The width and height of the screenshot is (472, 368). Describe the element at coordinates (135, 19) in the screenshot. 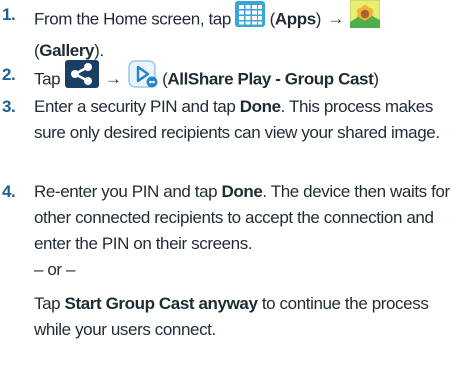

I see `step-text-part: From the Home screen, tap` at that location.